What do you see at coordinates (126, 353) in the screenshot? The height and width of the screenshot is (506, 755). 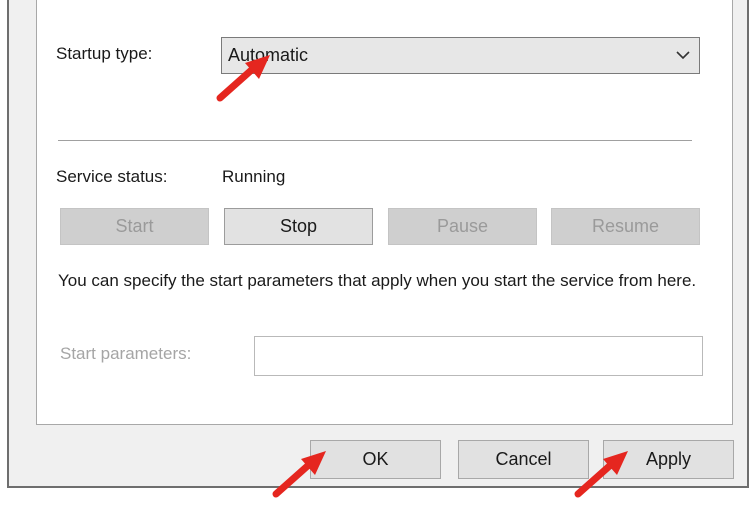 I see `start-parameters-label: Start parameters:` at bounding box center [126, 353].